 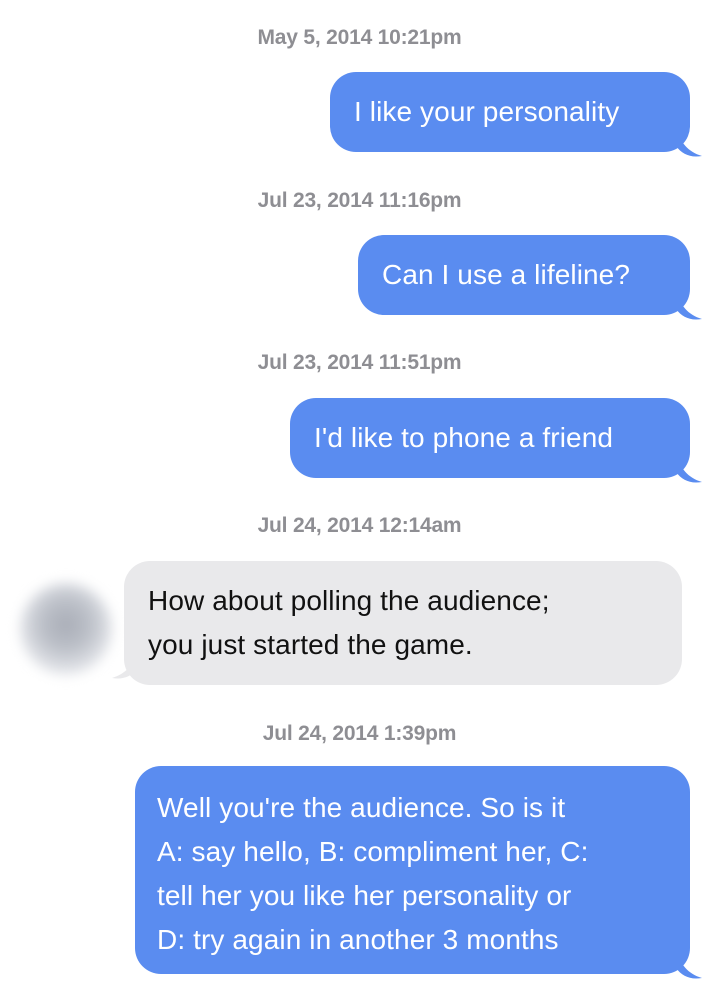 What do you see at coordinates (359, 733) in the screenshot?
I see `message-timestamp: Jul 24, 2014 1:39pm` at bounding box center [359, 733].